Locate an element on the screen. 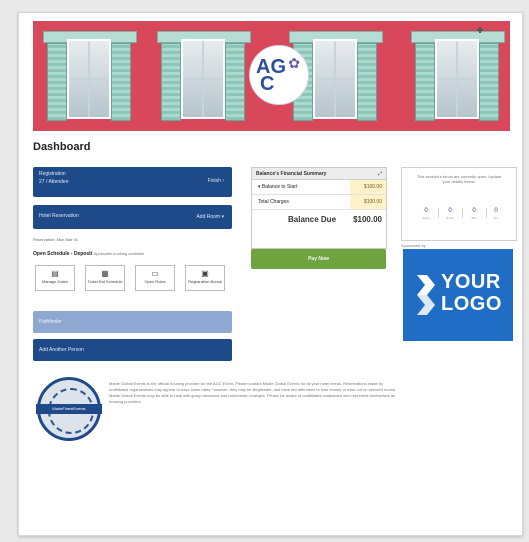 This screenshot has width=529, height=542. organization-logo: AG C ✿ is located at coordinates (279, 75).